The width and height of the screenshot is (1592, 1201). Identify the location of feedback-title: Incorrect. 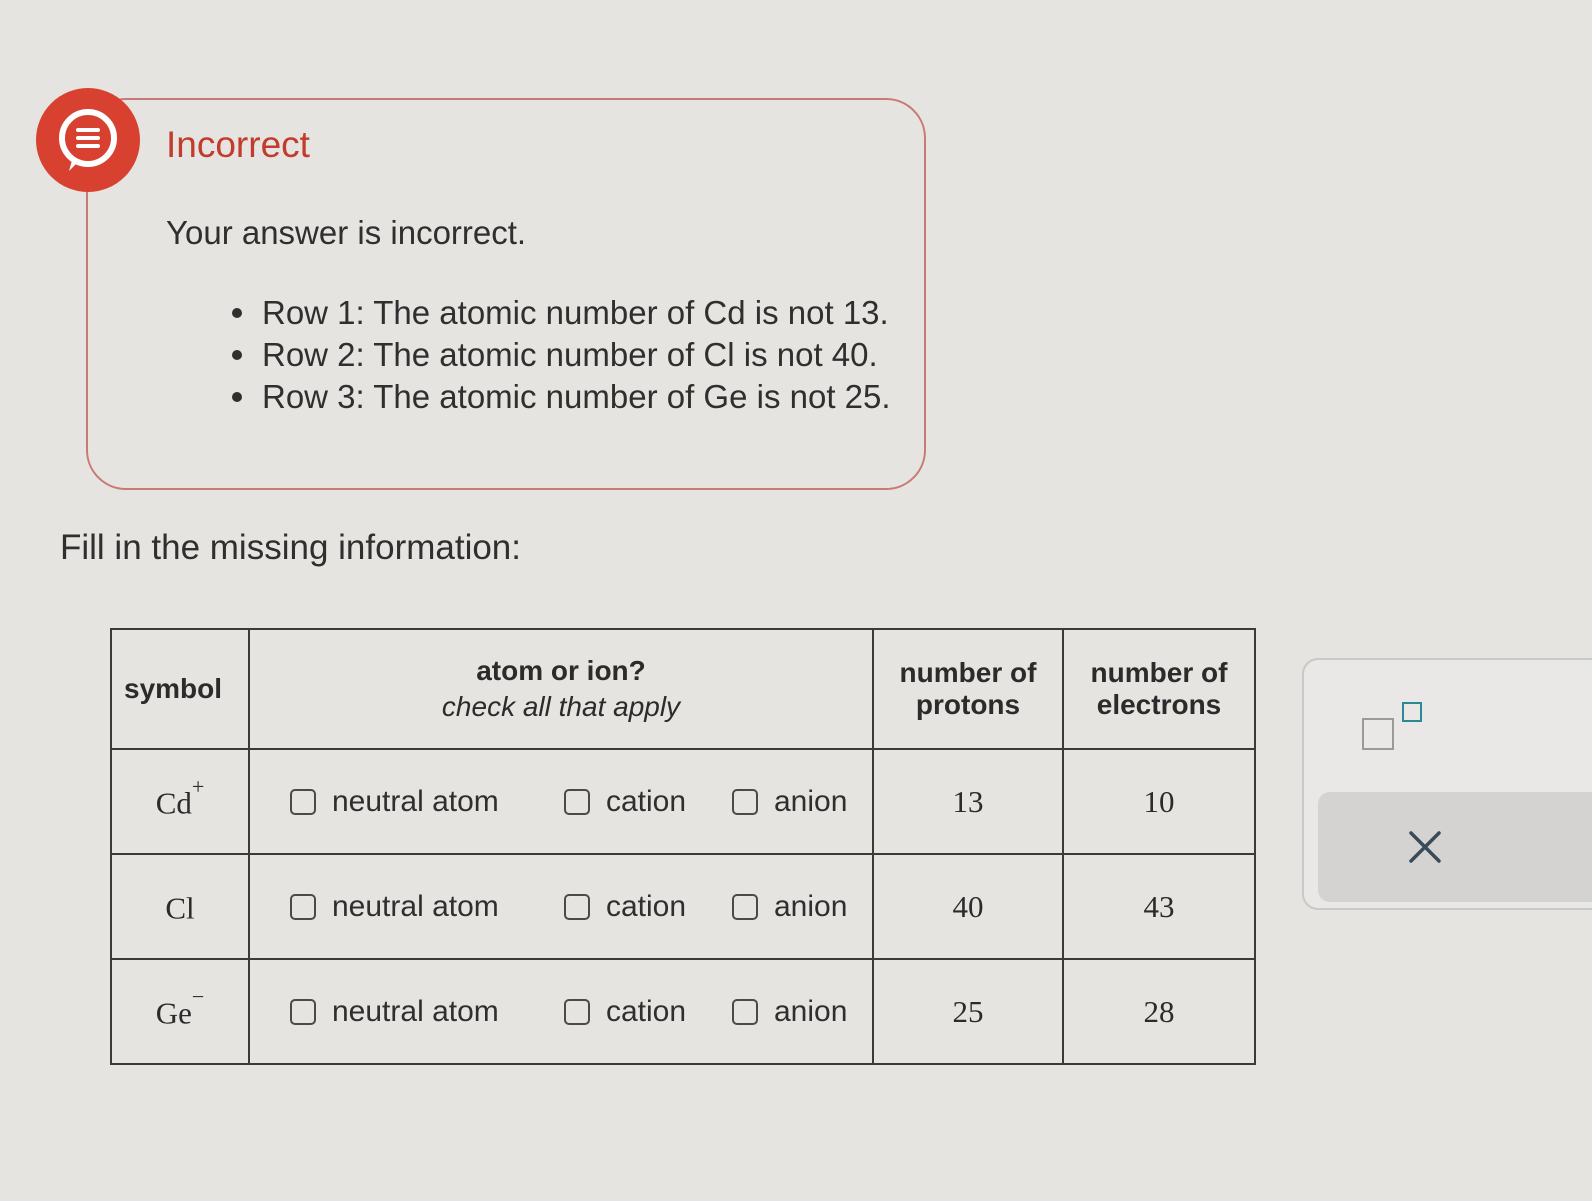
(238, 144).